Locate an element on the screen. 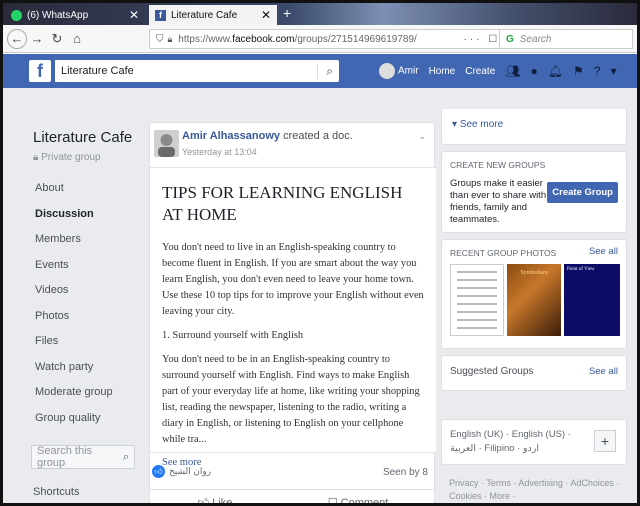 The image size is (640, 506). forward-icon: → is located at coordinates (37, 38).